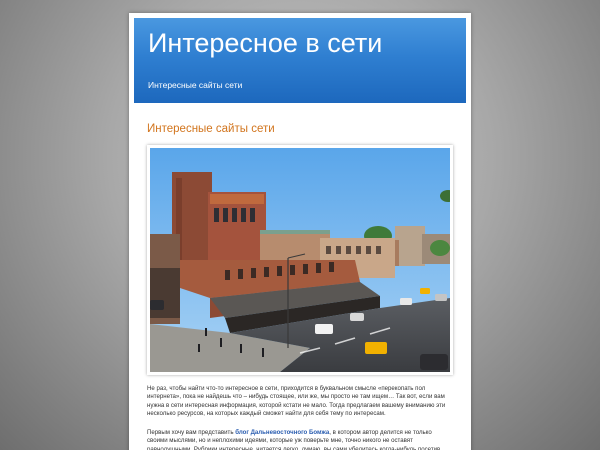 This screenshot has width=600, height=450. I want to click on site-title: Интересное в сети, so click(265, 43).